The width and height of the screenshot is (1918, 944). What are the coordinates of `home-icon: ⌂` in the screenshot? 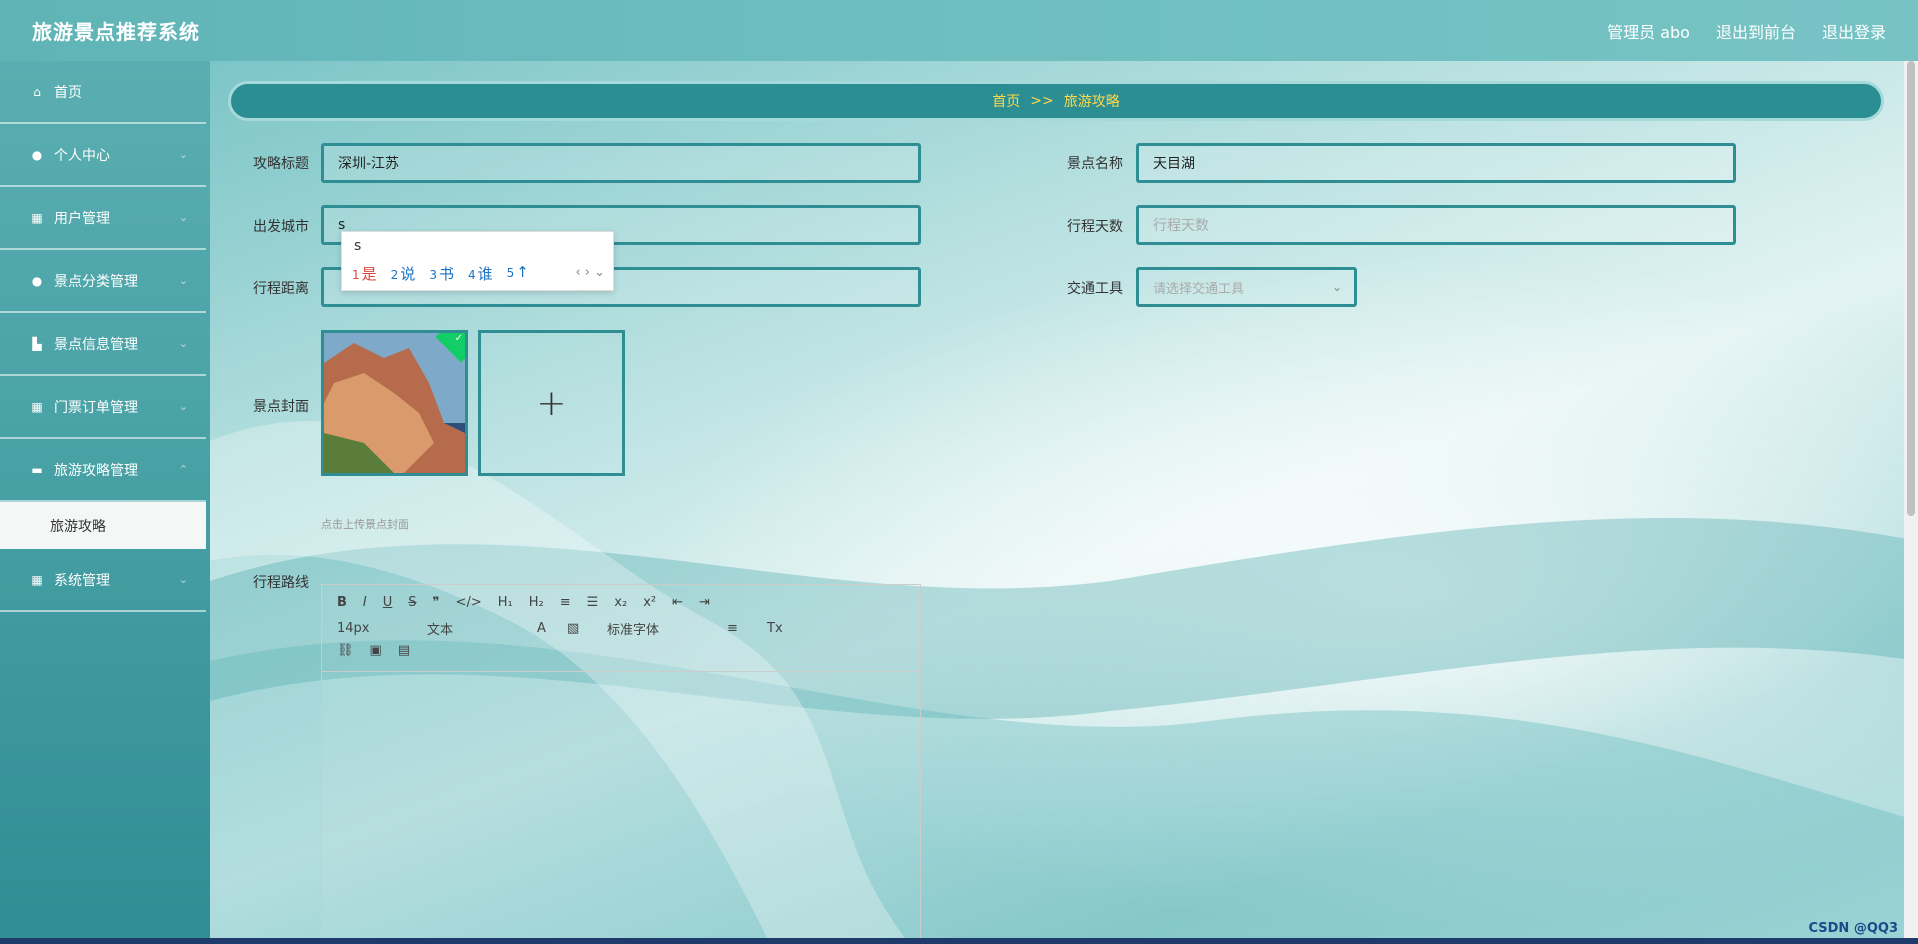 It's located at (37, 91).